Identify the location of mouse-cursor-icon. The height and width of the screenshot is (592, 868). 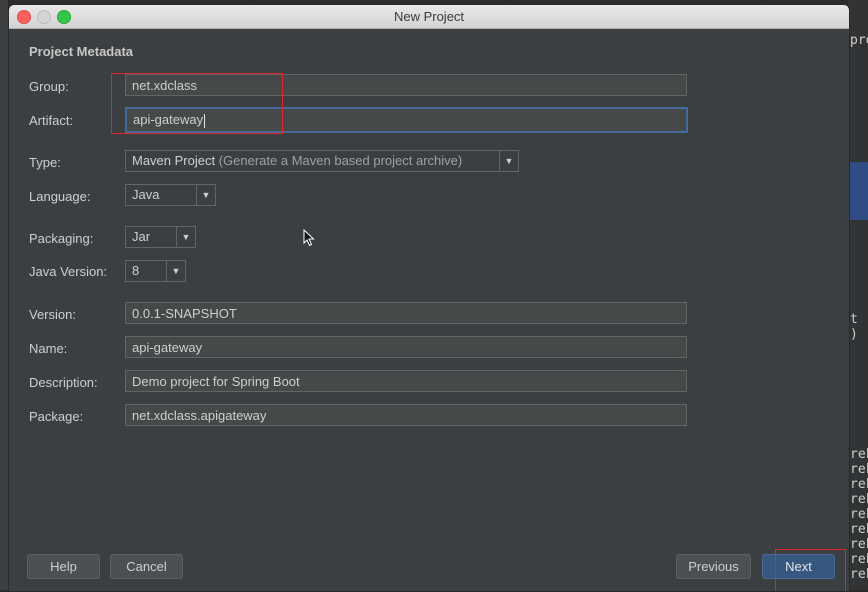
(309, 238).